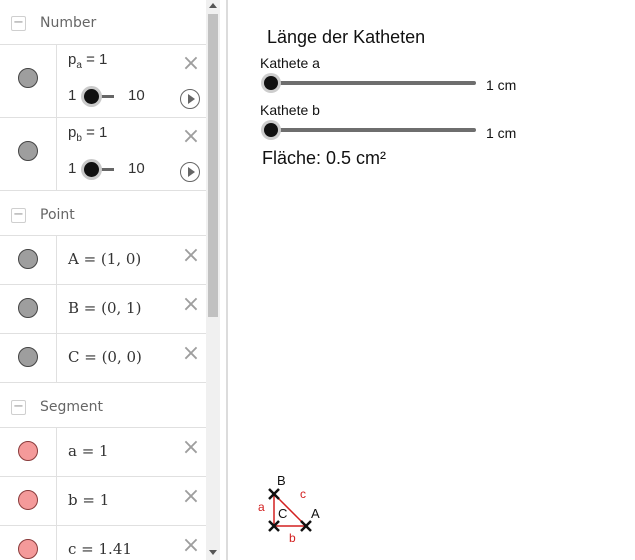  Describe the element at coordinates (18, 407) in the screenshot. I see `collapse-segment-icon: −` at that location.